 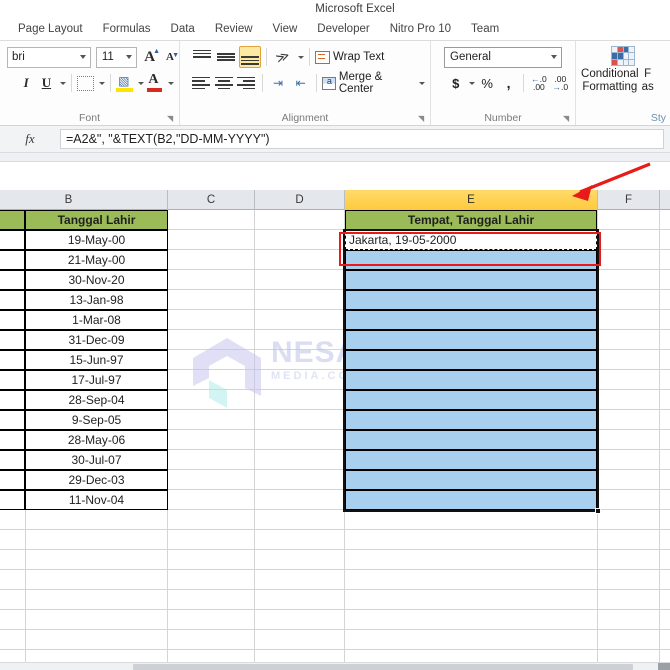 What do you see at coordinates (471, 340) in the screenshot?
I see `cell-e7` at bounding box center [471, 340].